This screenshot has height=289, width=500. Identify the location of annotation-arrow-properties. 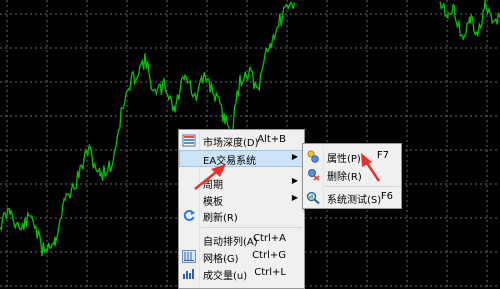
(371, 167).